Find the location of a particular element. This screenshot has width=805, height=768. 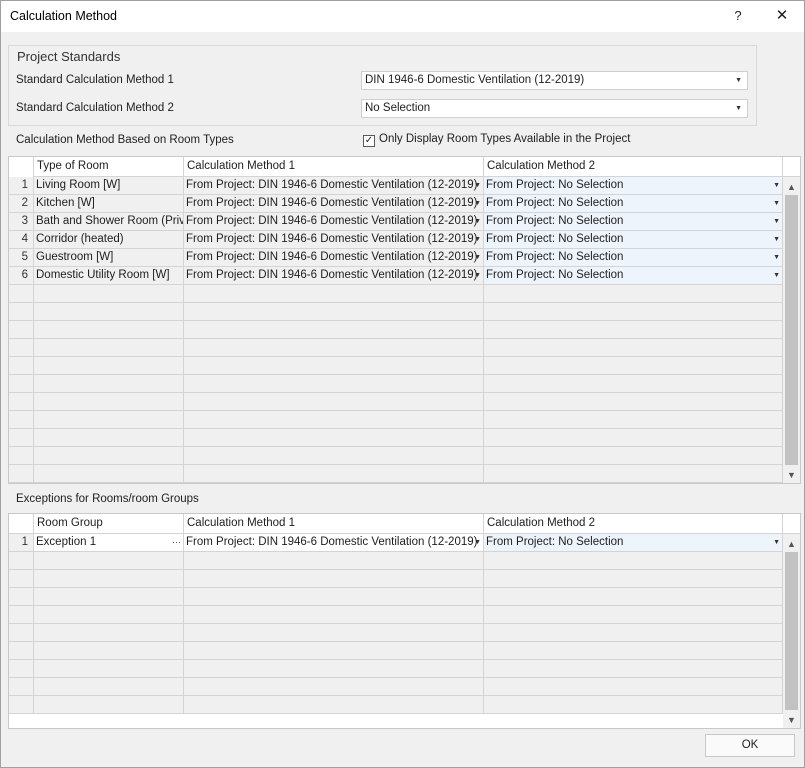

close-button: ✕ is located at coordinates (782, 16).